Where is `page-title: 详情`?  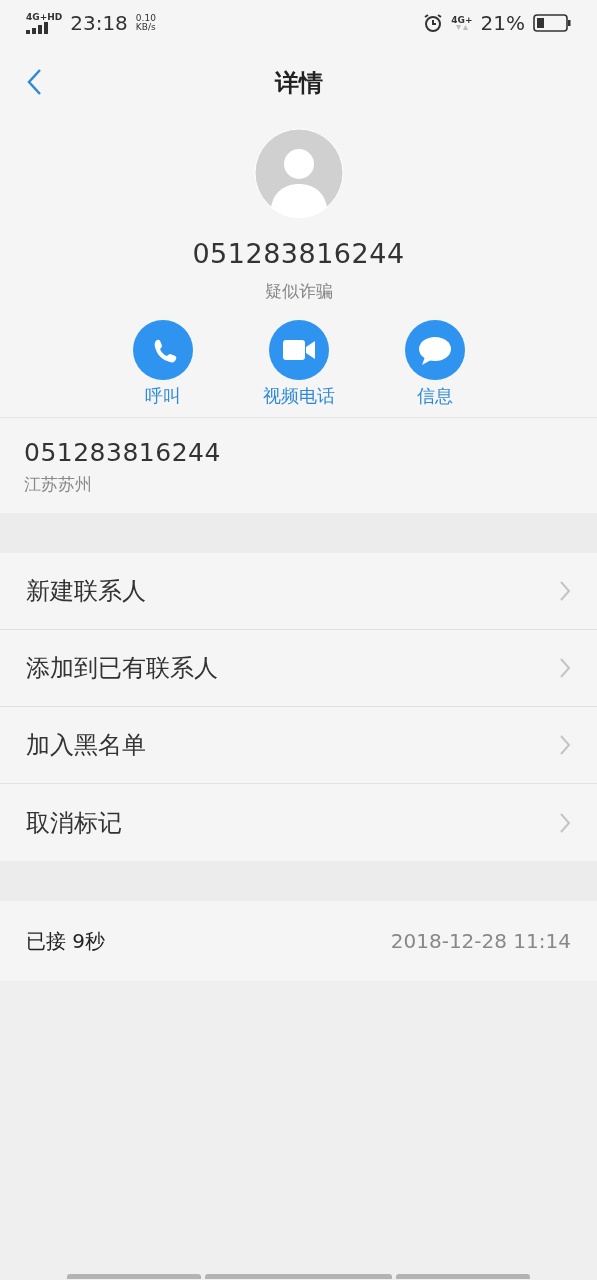
page-title: 详情 is located at coordinates (298, 83).